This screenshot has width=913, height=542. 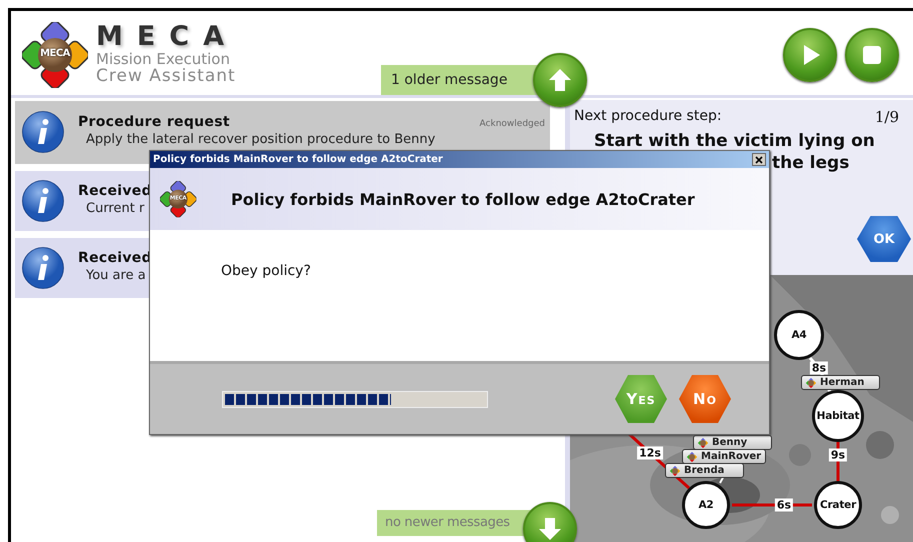 I want to click on crew-tag: Brenda, so click(x=704, y=470).